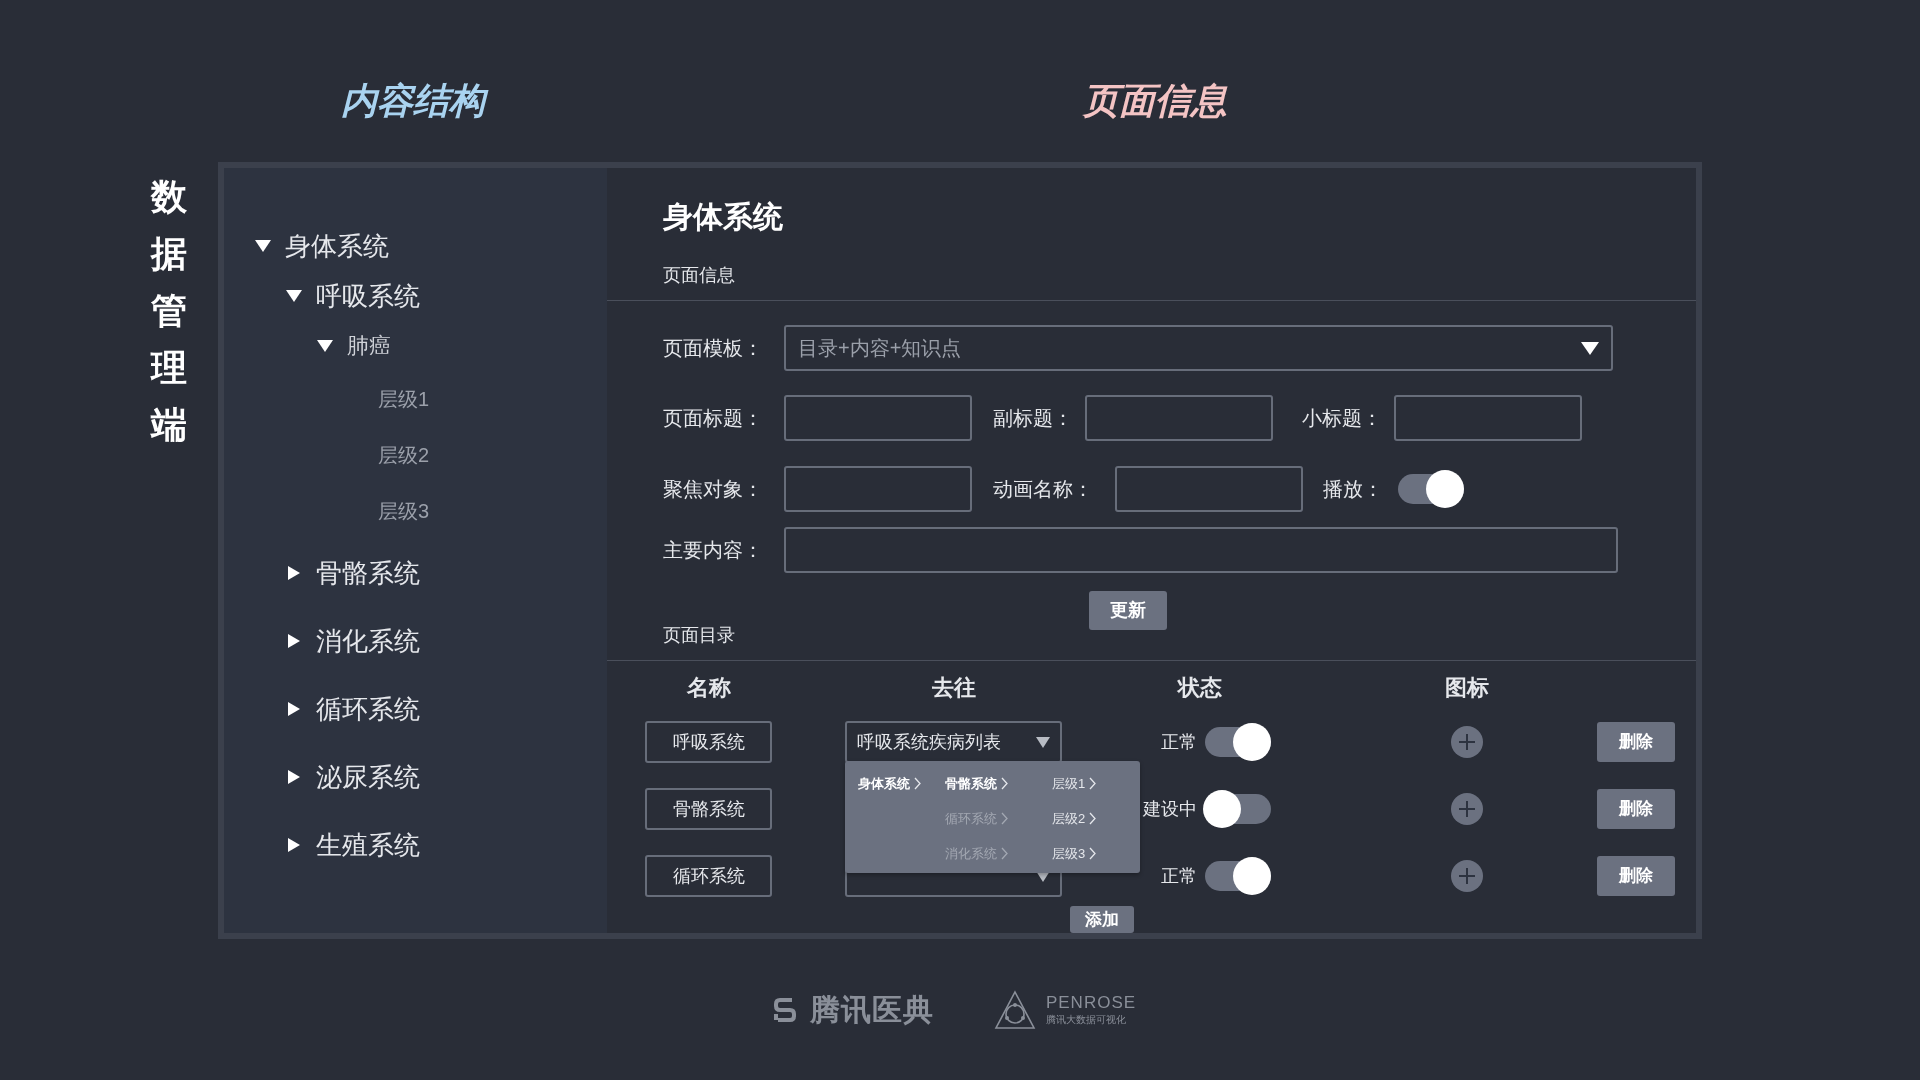 Image resolution: width=1920 pixels, height=1080 pixels. Describe the element at coordinates (1043, 489) in the screenshot. I see `field-label: 动画名称：` at that location.